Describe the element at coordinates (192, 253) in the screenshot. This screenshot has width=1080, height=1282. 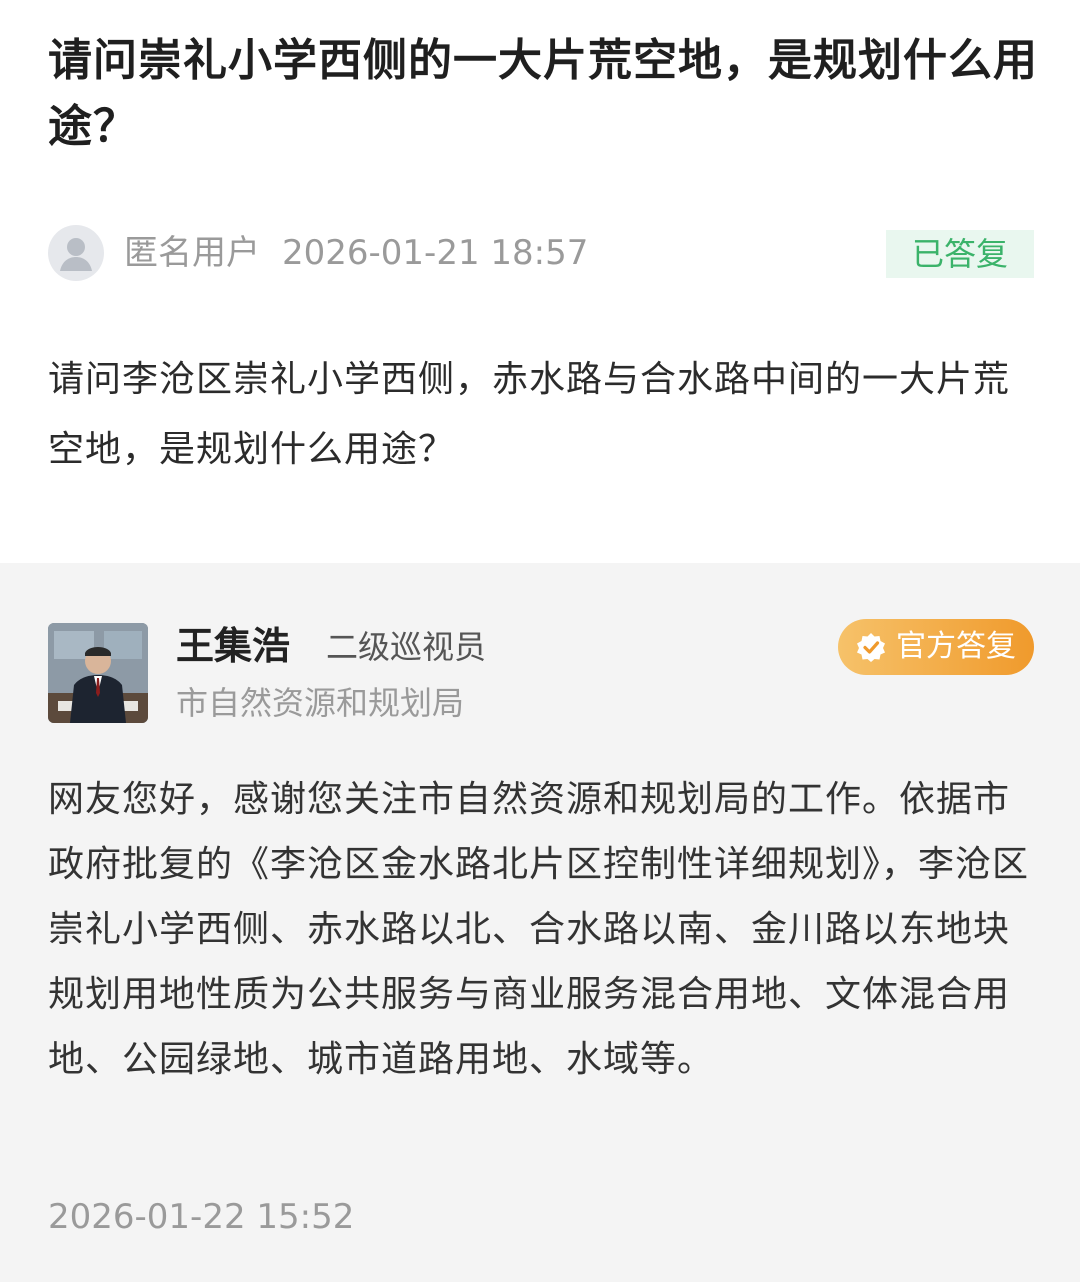
I see `asker-name: 匿名用户` at that location.